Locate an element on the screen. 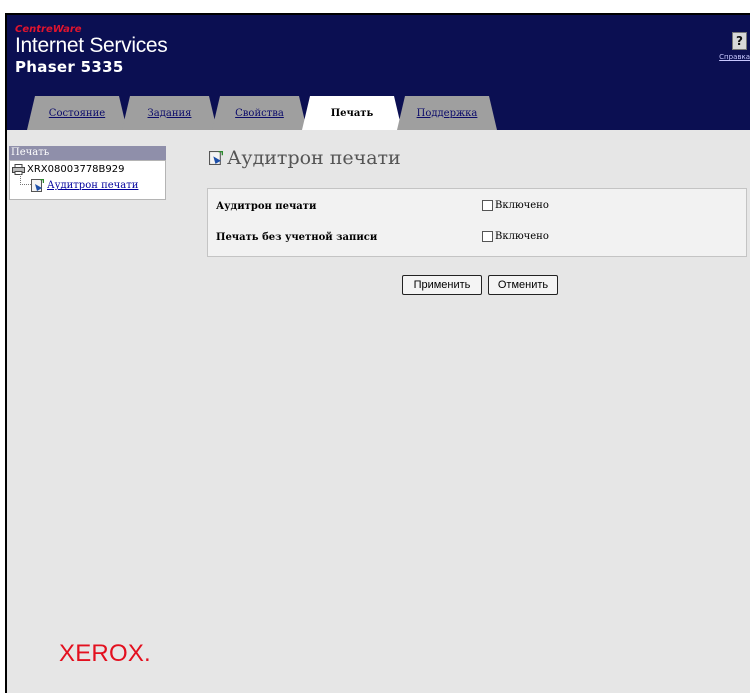 The image size is (750, 693). no-account-print-checkbox is located at coordinates (487, 236).